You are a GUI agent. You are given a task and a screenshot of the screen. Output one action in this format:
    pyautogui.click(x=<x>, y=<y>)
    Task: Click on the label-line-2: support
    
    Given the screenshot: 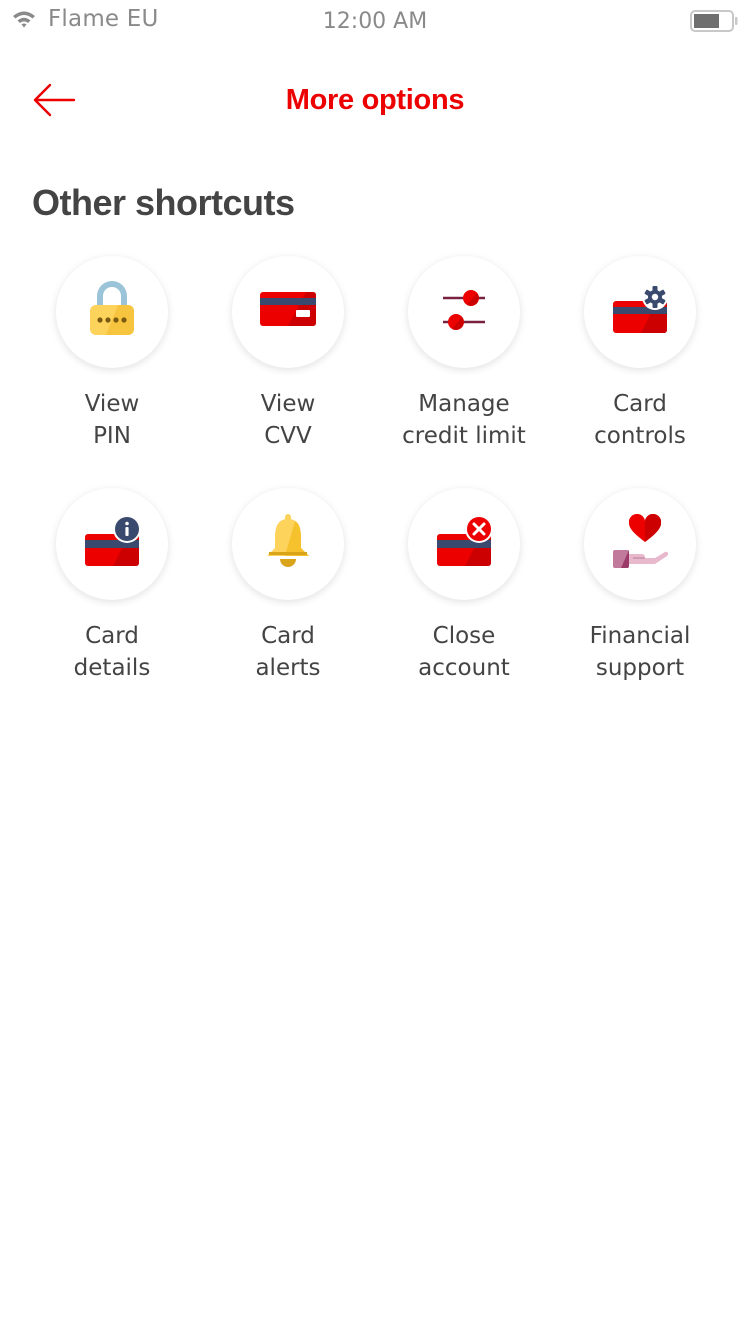 What is the action you would take?
    pyautogui.click(x=640, y=668)
    